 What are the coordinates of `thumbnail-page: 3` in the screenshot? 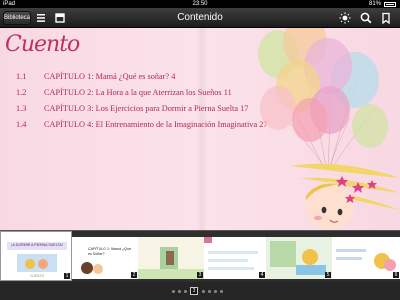 It's located at (171, 258).